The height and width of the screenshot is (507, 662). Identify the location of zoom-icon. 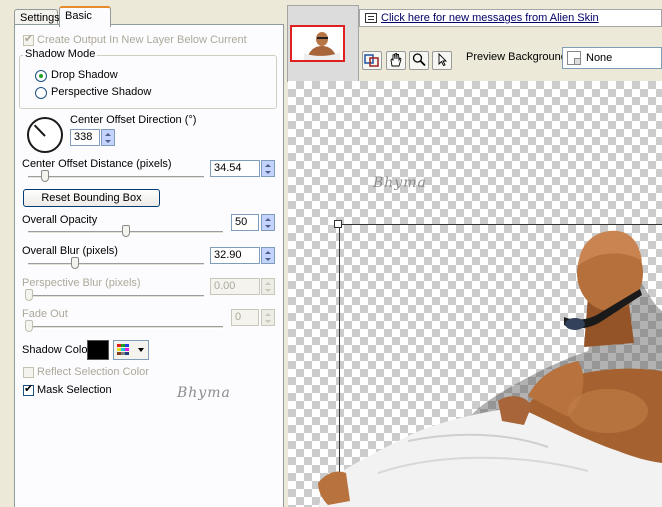
(419, 60).